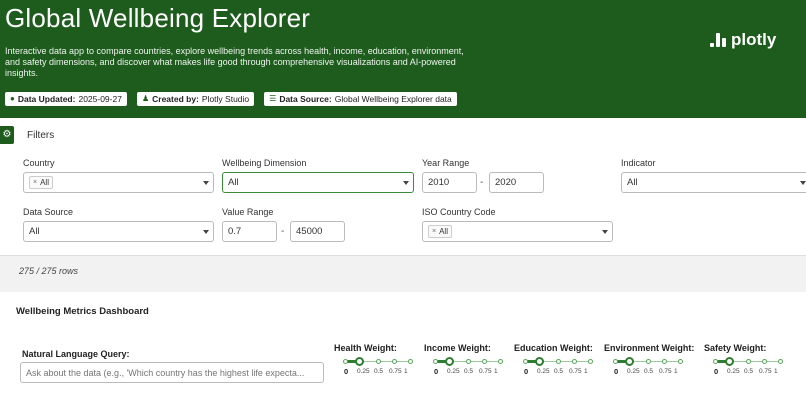  Describe the element at coordinates (553, 348) in the screenshot. I see `weight-label: Education Weight:` at that location.